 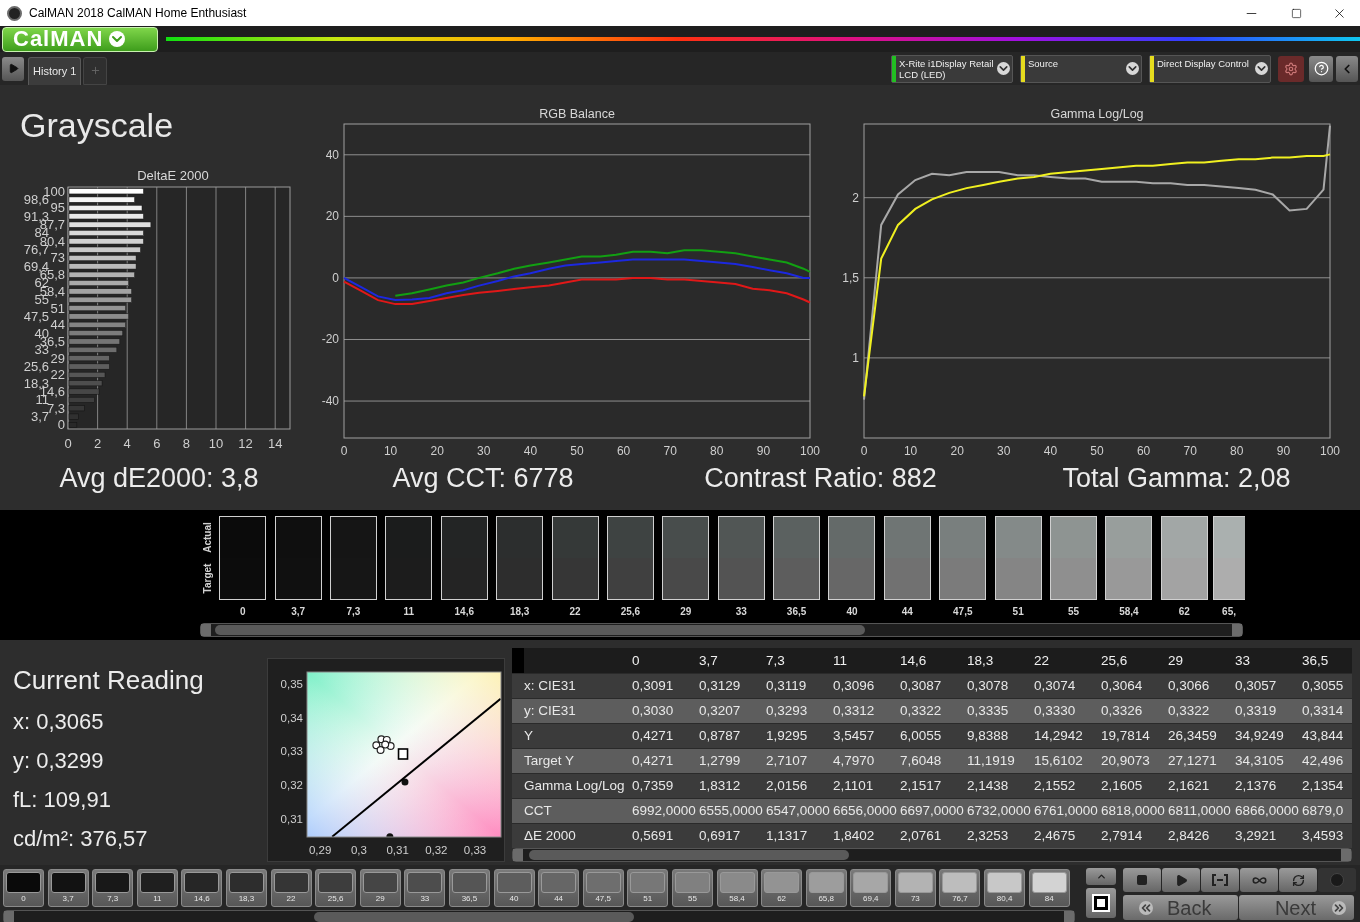 I want to click on swatch-label: 7,3, so click(x=353, y=612).